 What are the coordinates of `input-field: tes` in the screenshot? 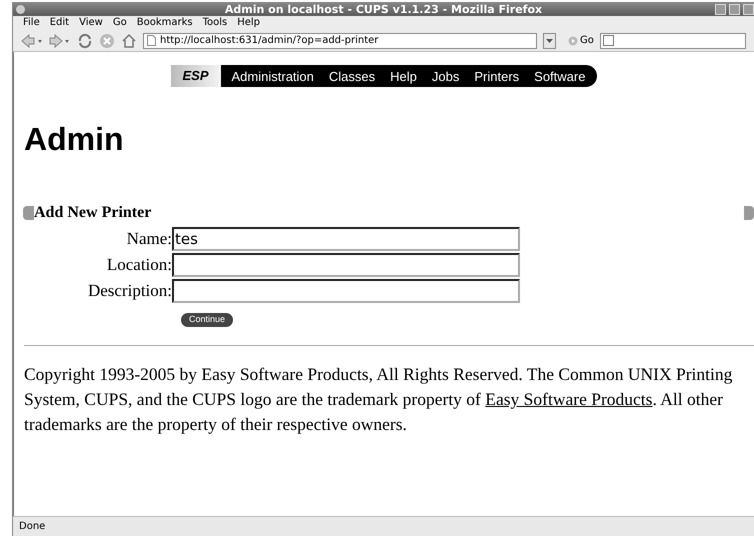 It's located at (346, 239).